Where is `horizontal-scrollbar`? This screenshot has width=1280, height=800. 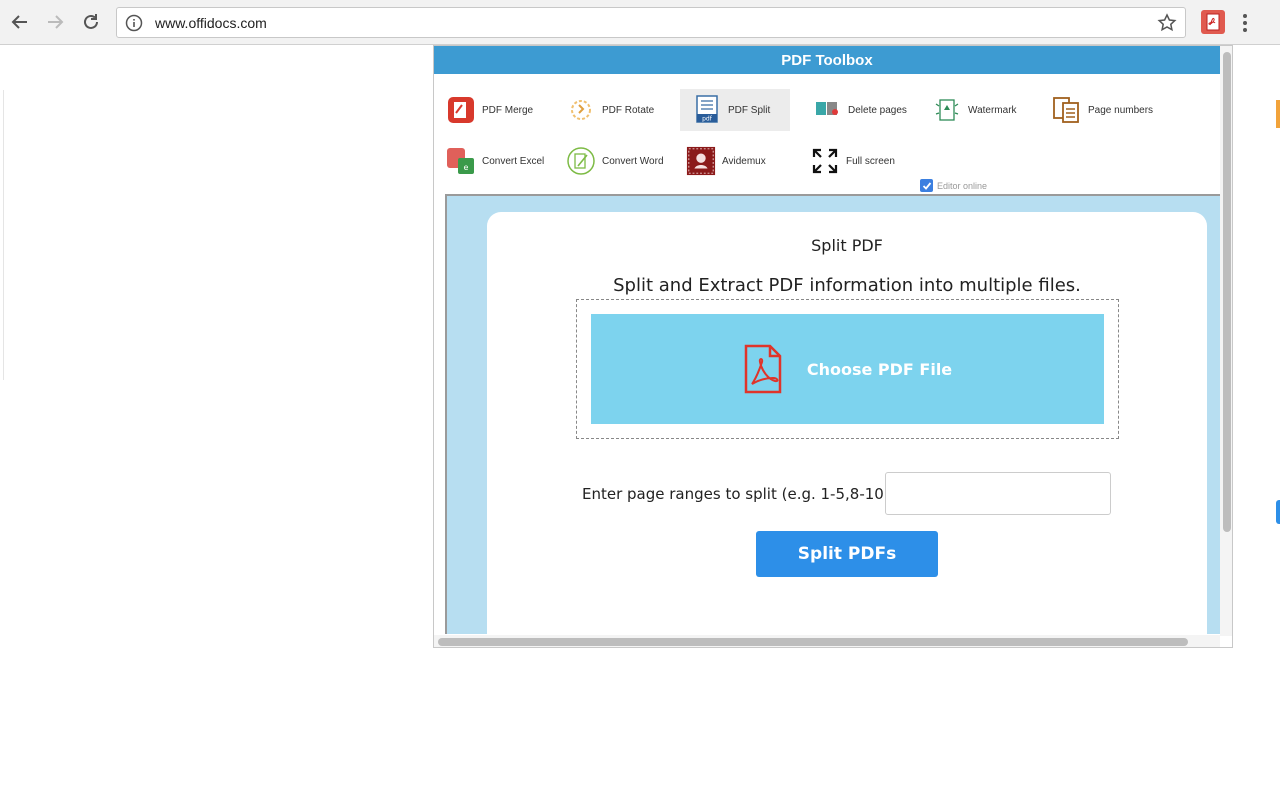 horizontal-scrollbar is located at coordinates (827, 641).